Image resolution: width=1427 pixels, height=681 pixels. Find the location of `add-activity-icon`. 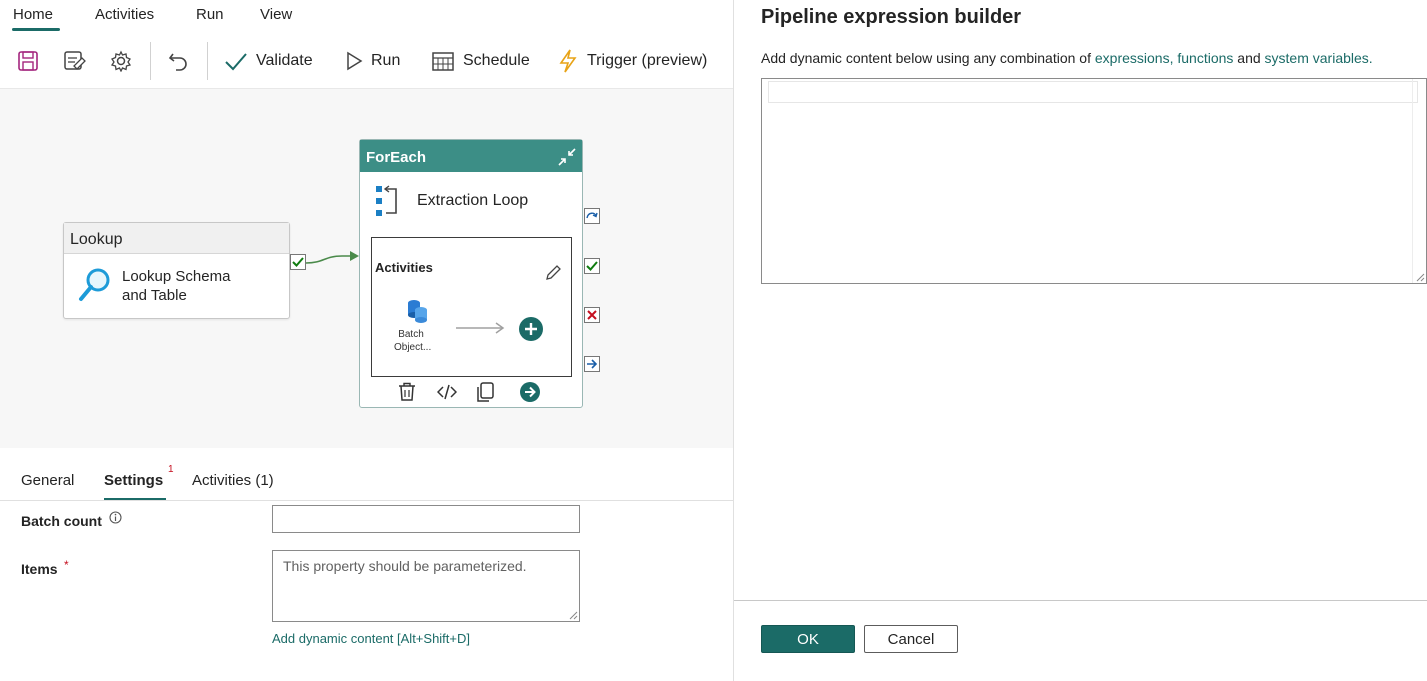

add-activity-icon is located at coordinates (531, 329).